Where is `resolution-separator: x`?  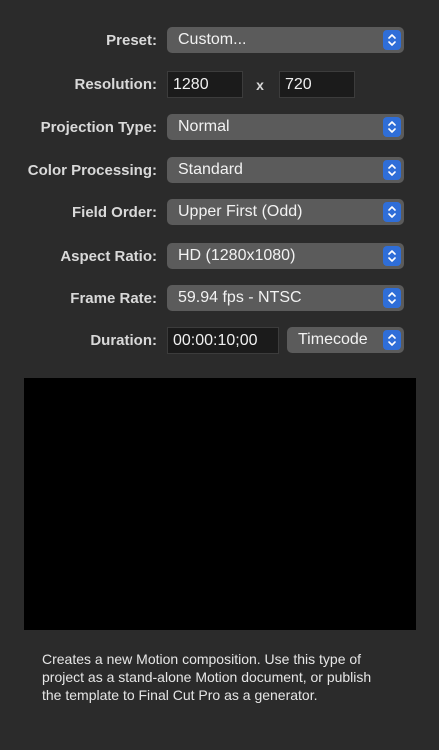
resolution-separator: x is located at coordinates (260, 85).